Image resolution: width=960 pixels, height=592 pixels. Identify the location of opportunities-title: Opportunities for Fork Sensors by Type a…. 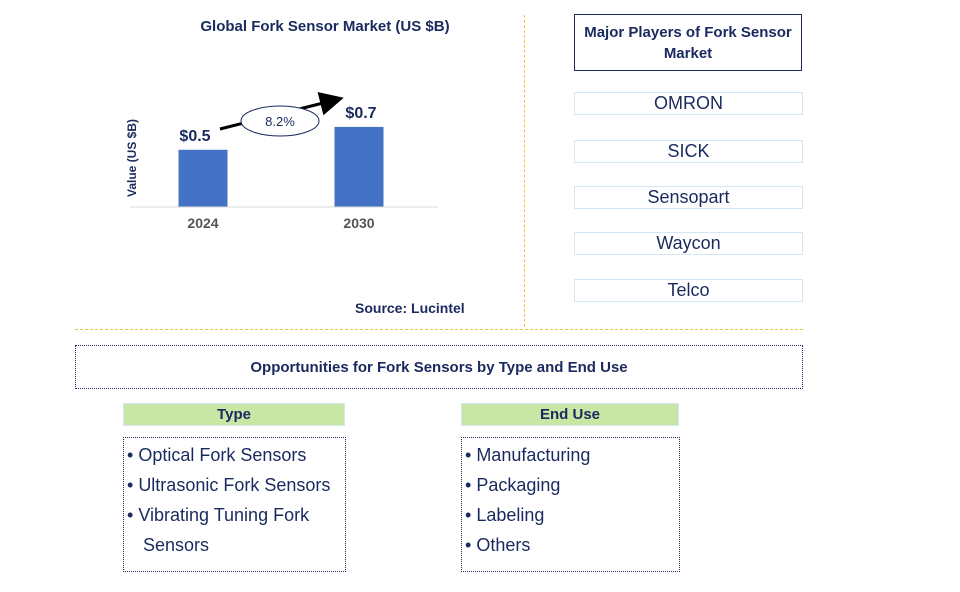
(439, 367).